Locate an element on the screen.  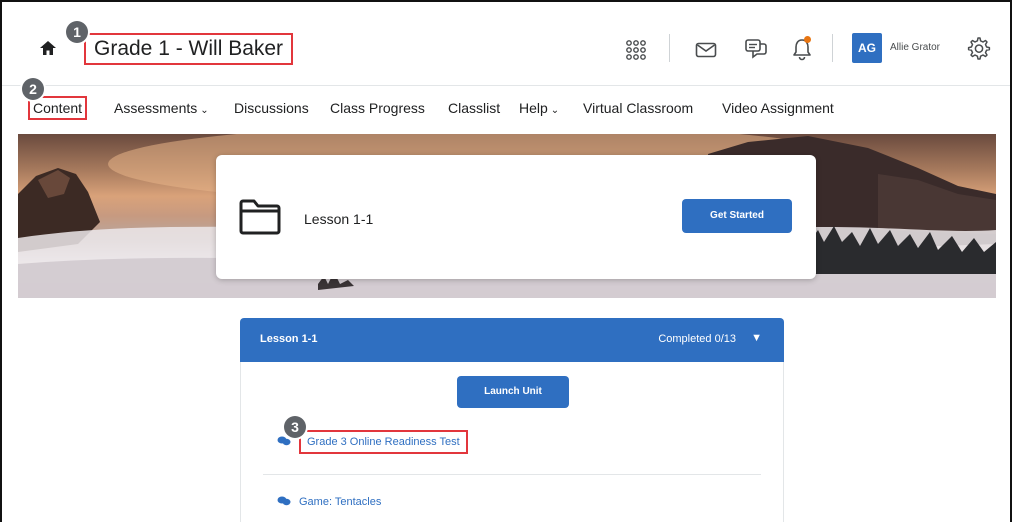
nav-help-label: Help is located at coordinates (533, 108).